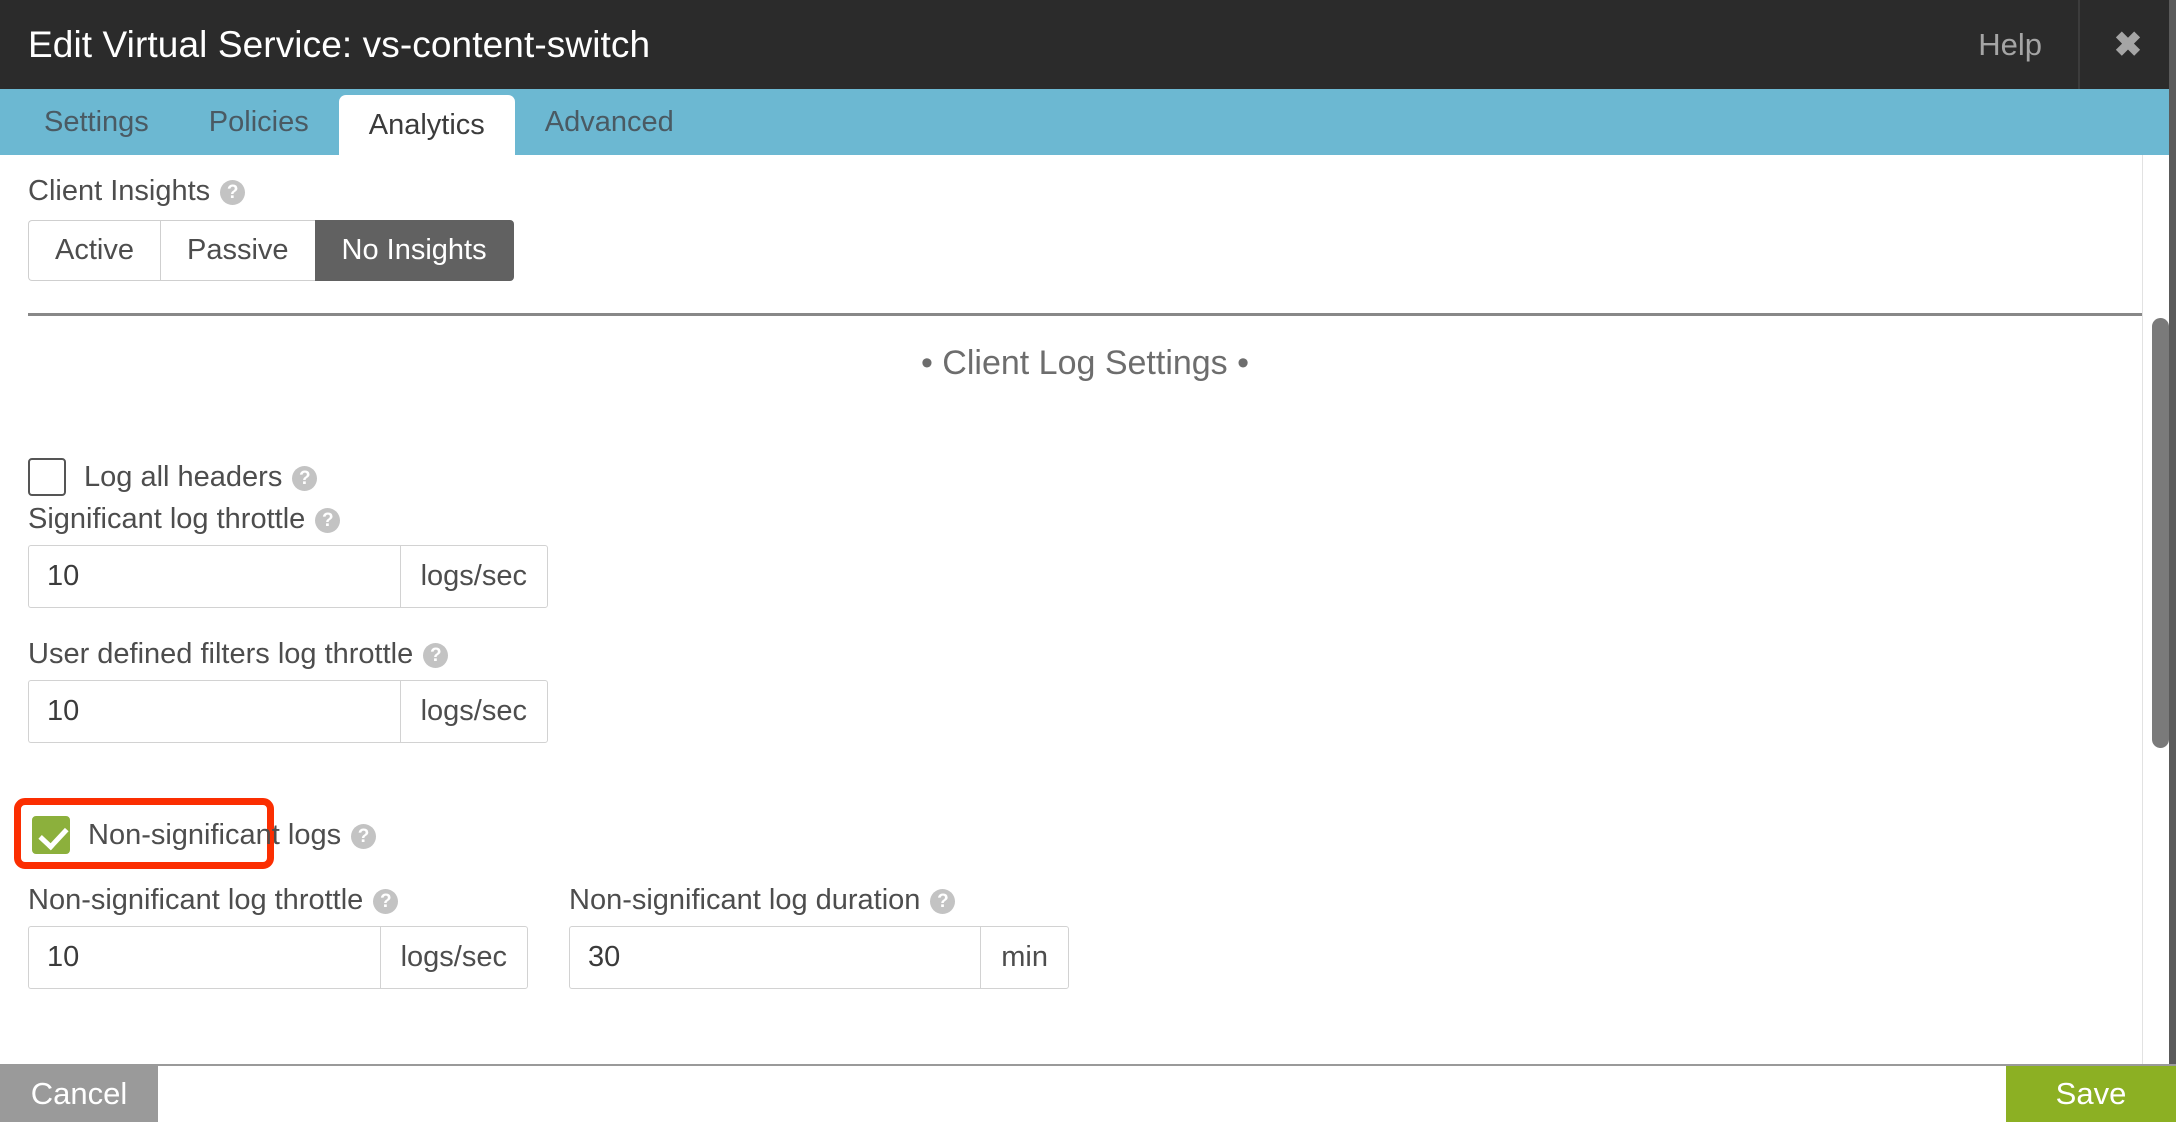 The image size is (2176, 1122). Describe the element at coordinates (2128, 44) in the screenshot. I see `close-icon: ✖` at that location.